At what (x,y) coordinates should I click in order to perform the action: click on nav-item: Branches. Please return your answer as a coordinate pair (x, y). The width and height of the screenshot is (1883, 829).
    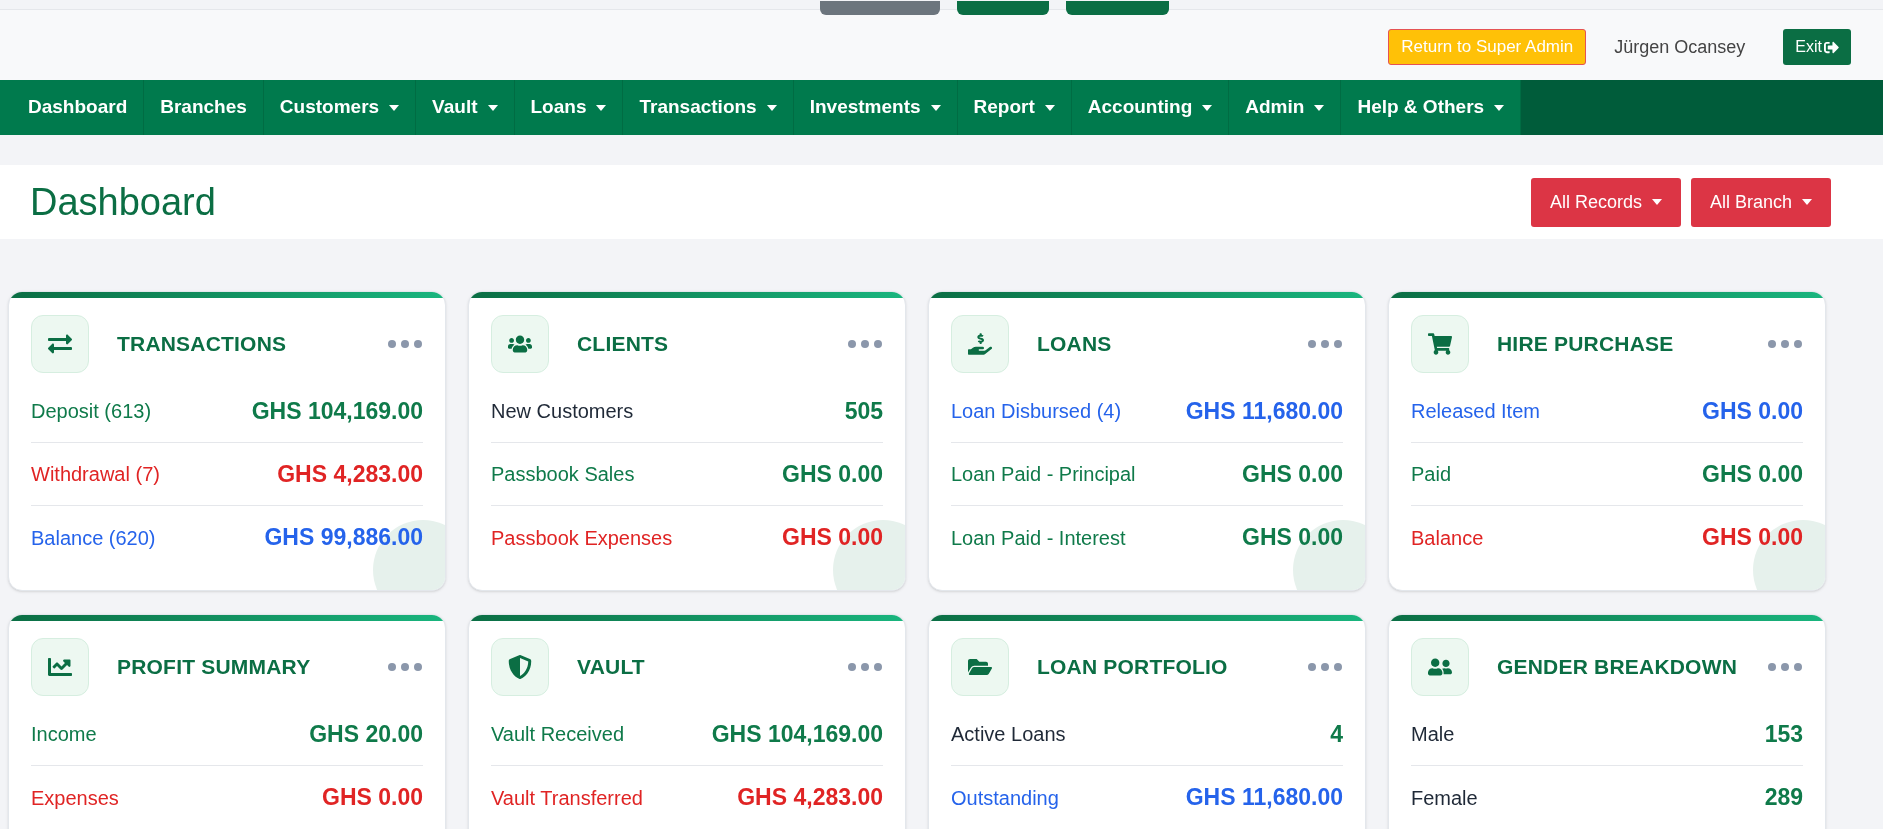
    Looking at the image, I should click on (204, 107).